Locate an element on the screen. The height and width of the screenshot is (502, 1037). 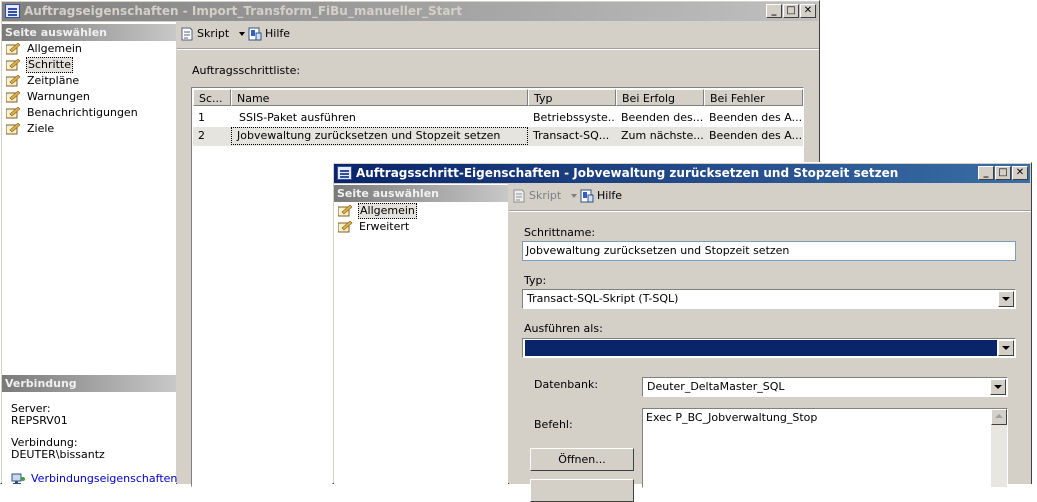
step-name-label: Schrittname: is located at coordinates (560, 232).